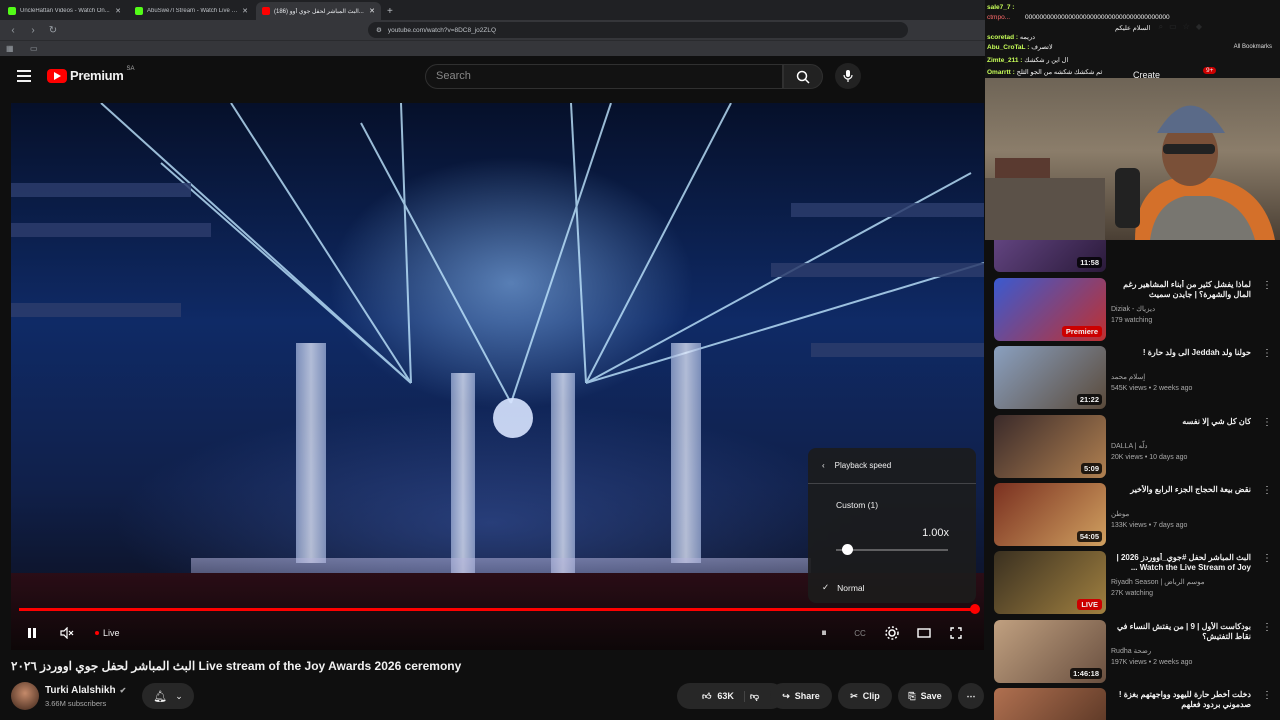  Describe the element at coordinates (1050, 514) in the screenshot. I see `video-thumbnail: 54:05` at that location.